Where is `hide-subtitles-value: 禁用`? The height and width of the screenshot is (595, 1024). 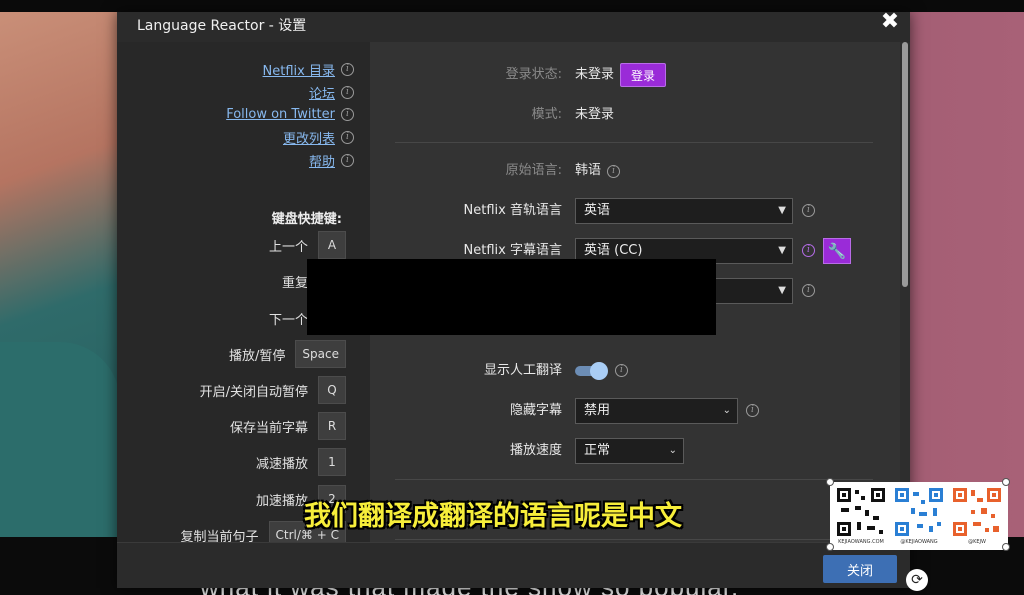
hide-subtitles-value: 禁用 is located at coordinates (597, 410).